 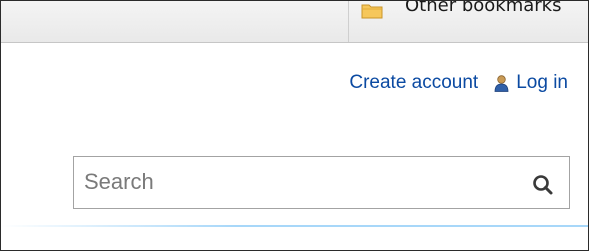 I want to click on user-icon, so click(x=501, y=83).